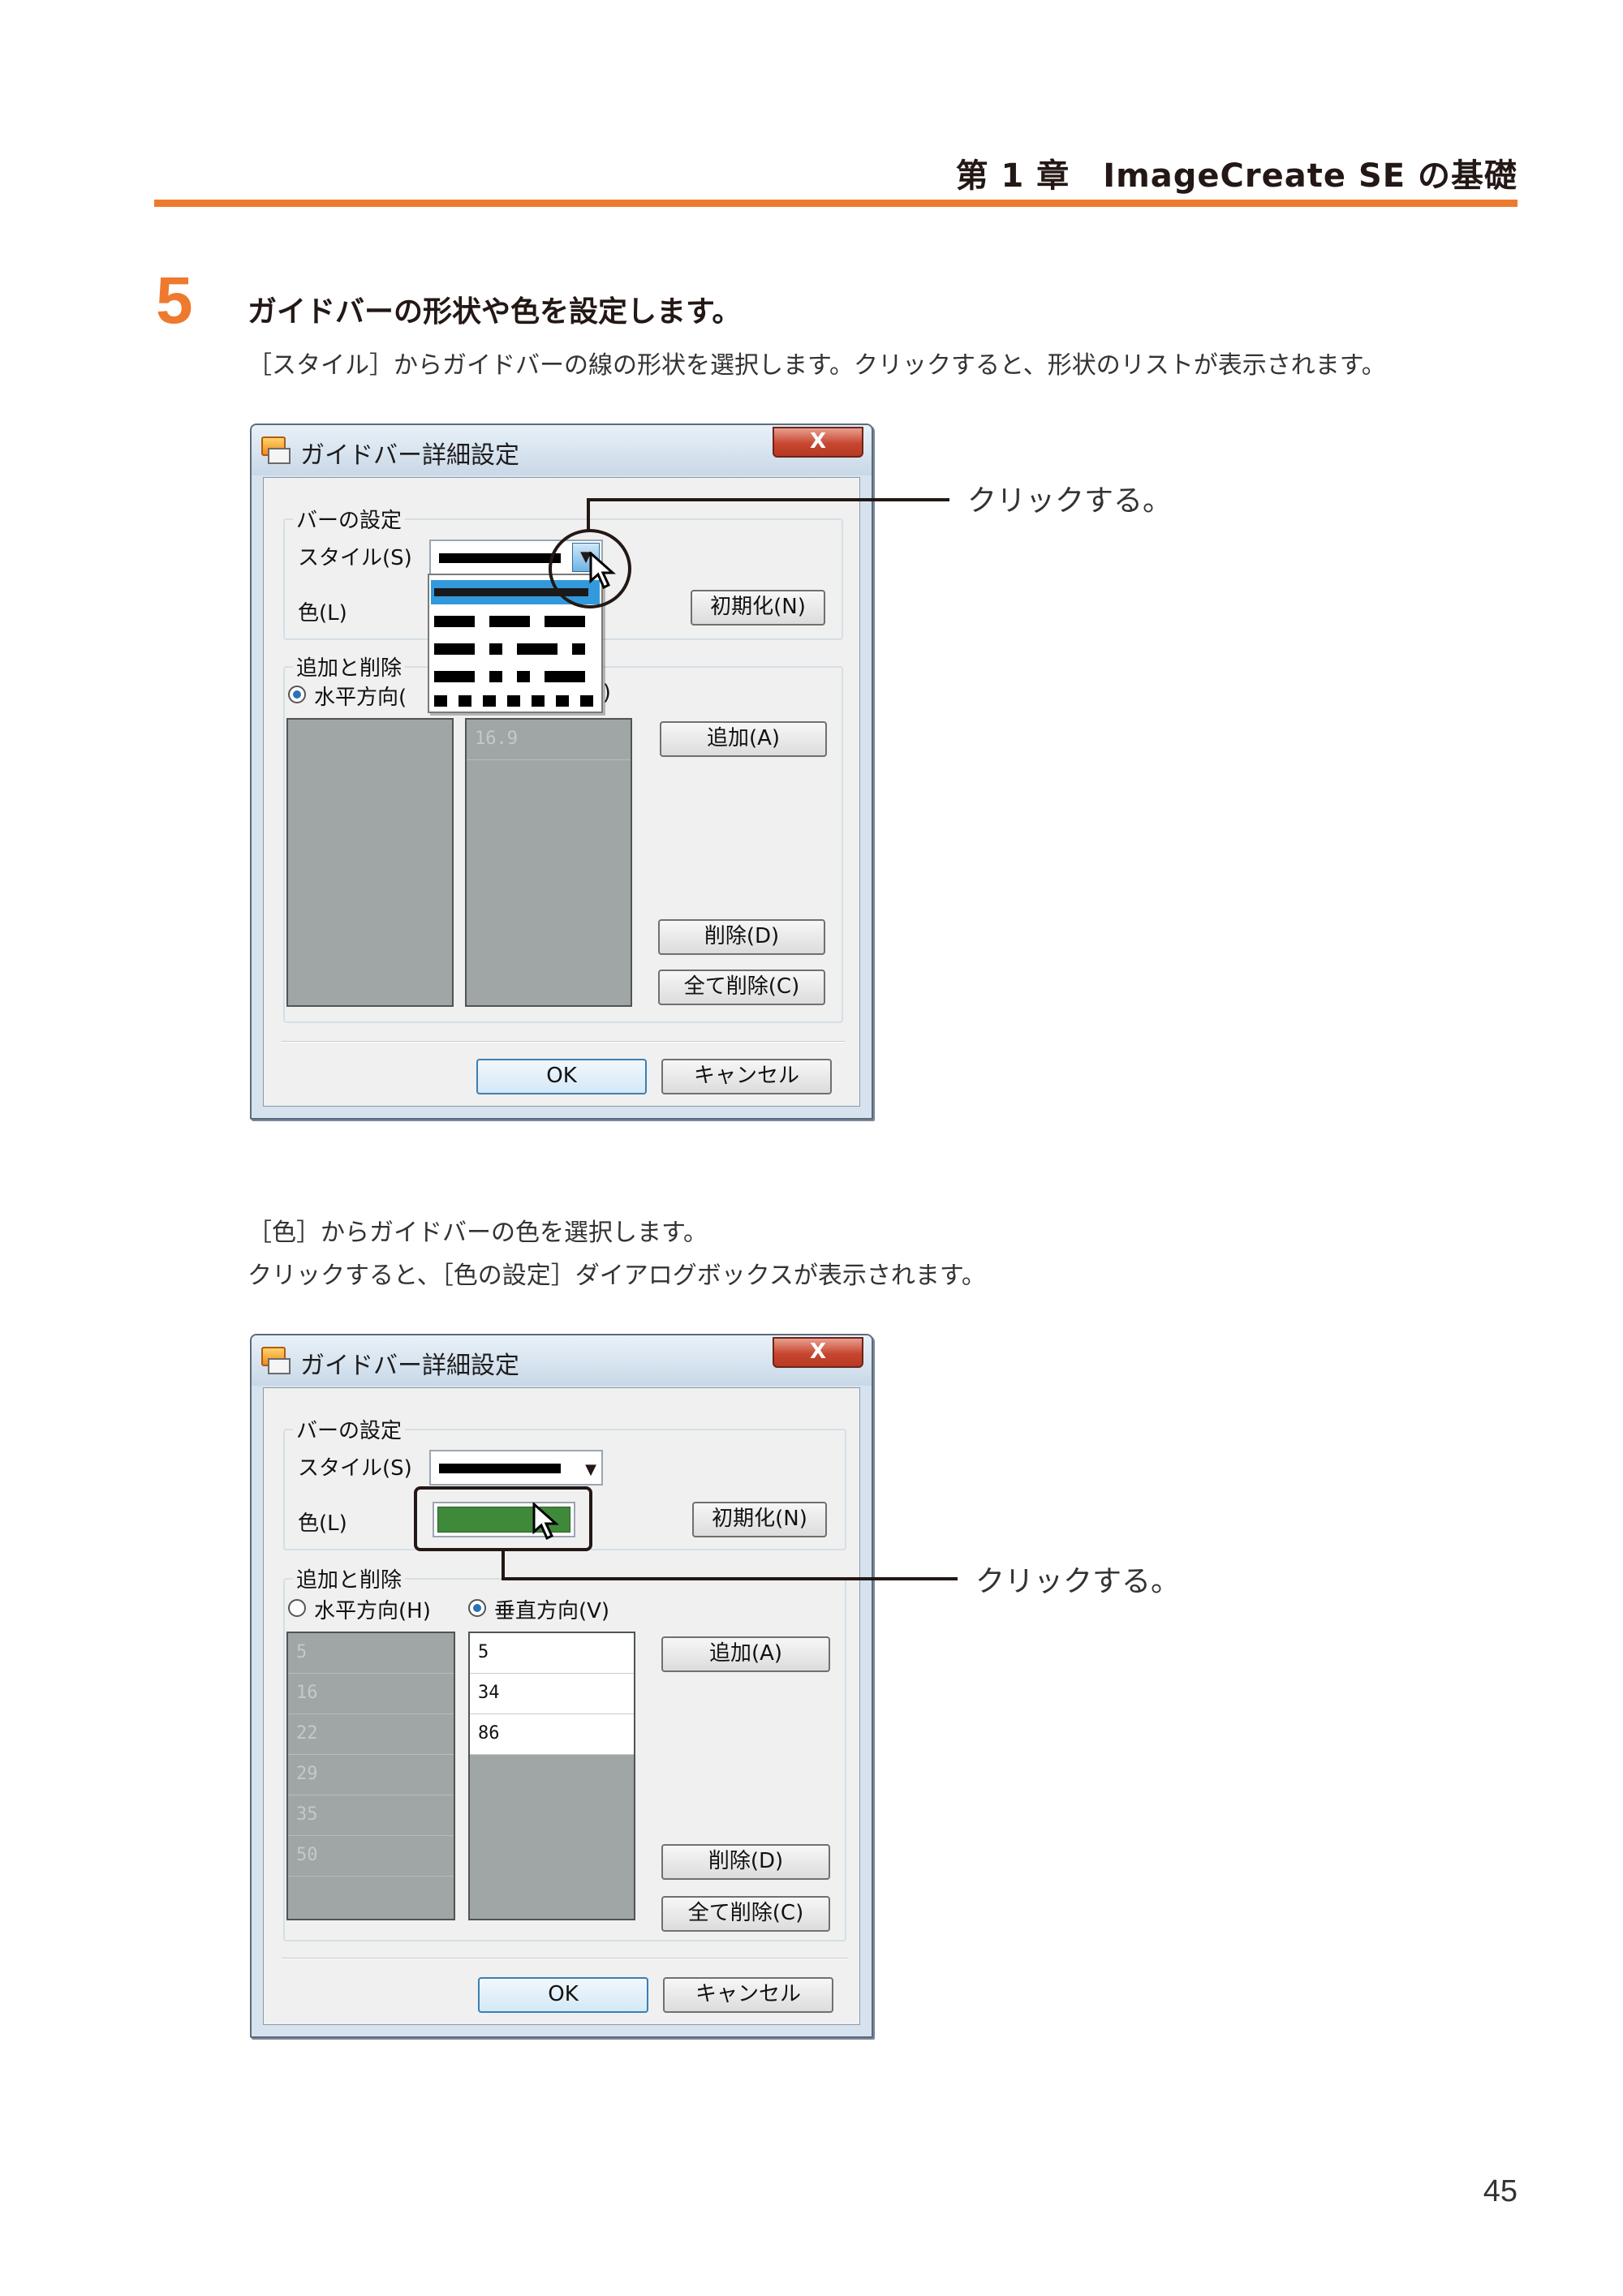  Describe the element at coordinates (836, 203) in the screenshot. I see `header-rule` at that location.